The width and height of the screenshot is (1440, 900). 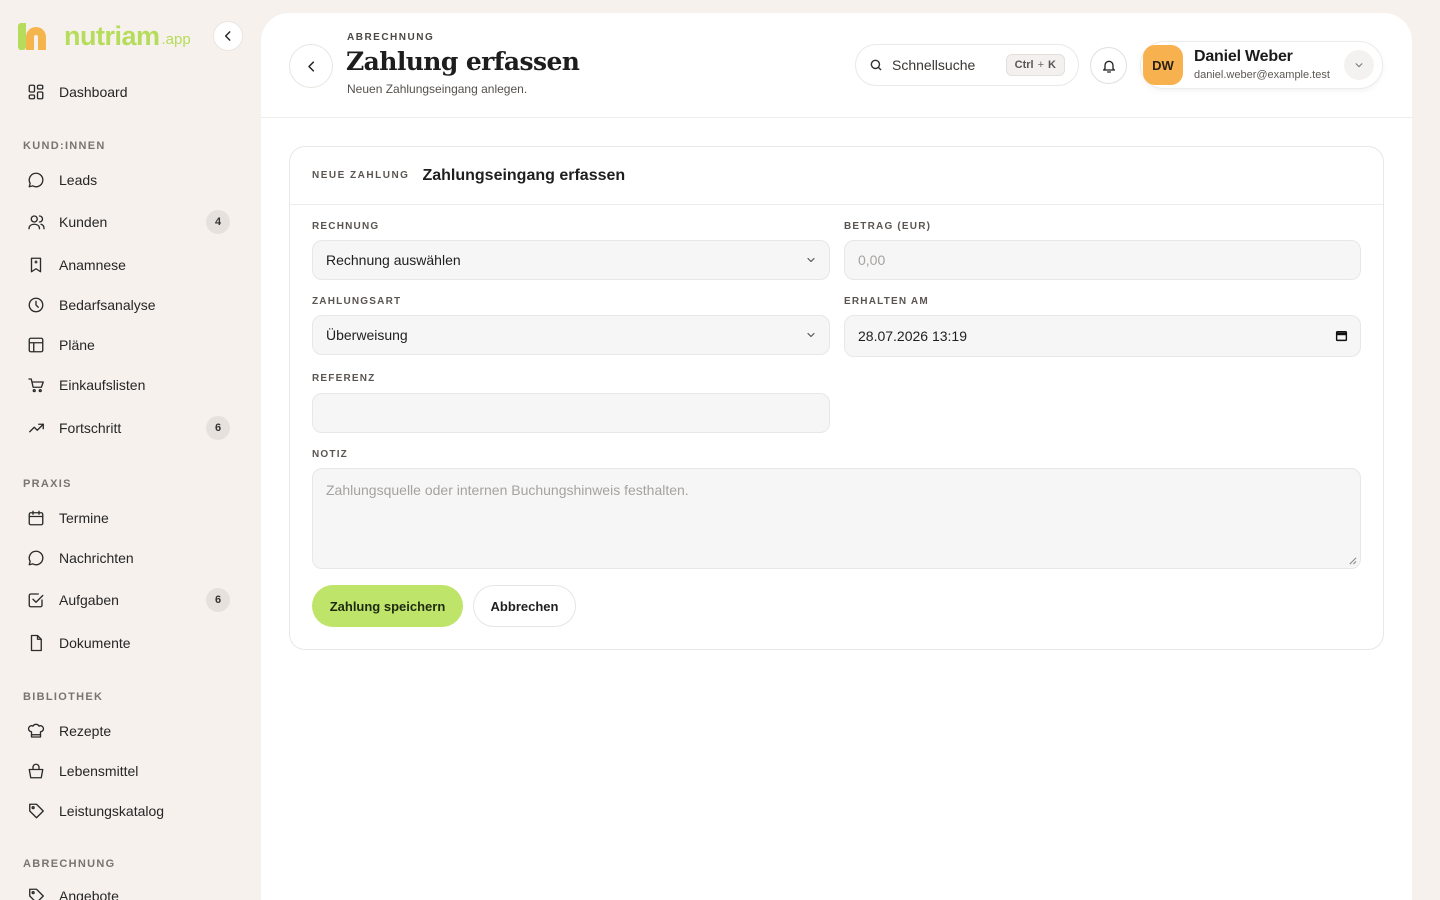 I want to click on sidebar-item-label: Termine, so click(x=84, y=518).